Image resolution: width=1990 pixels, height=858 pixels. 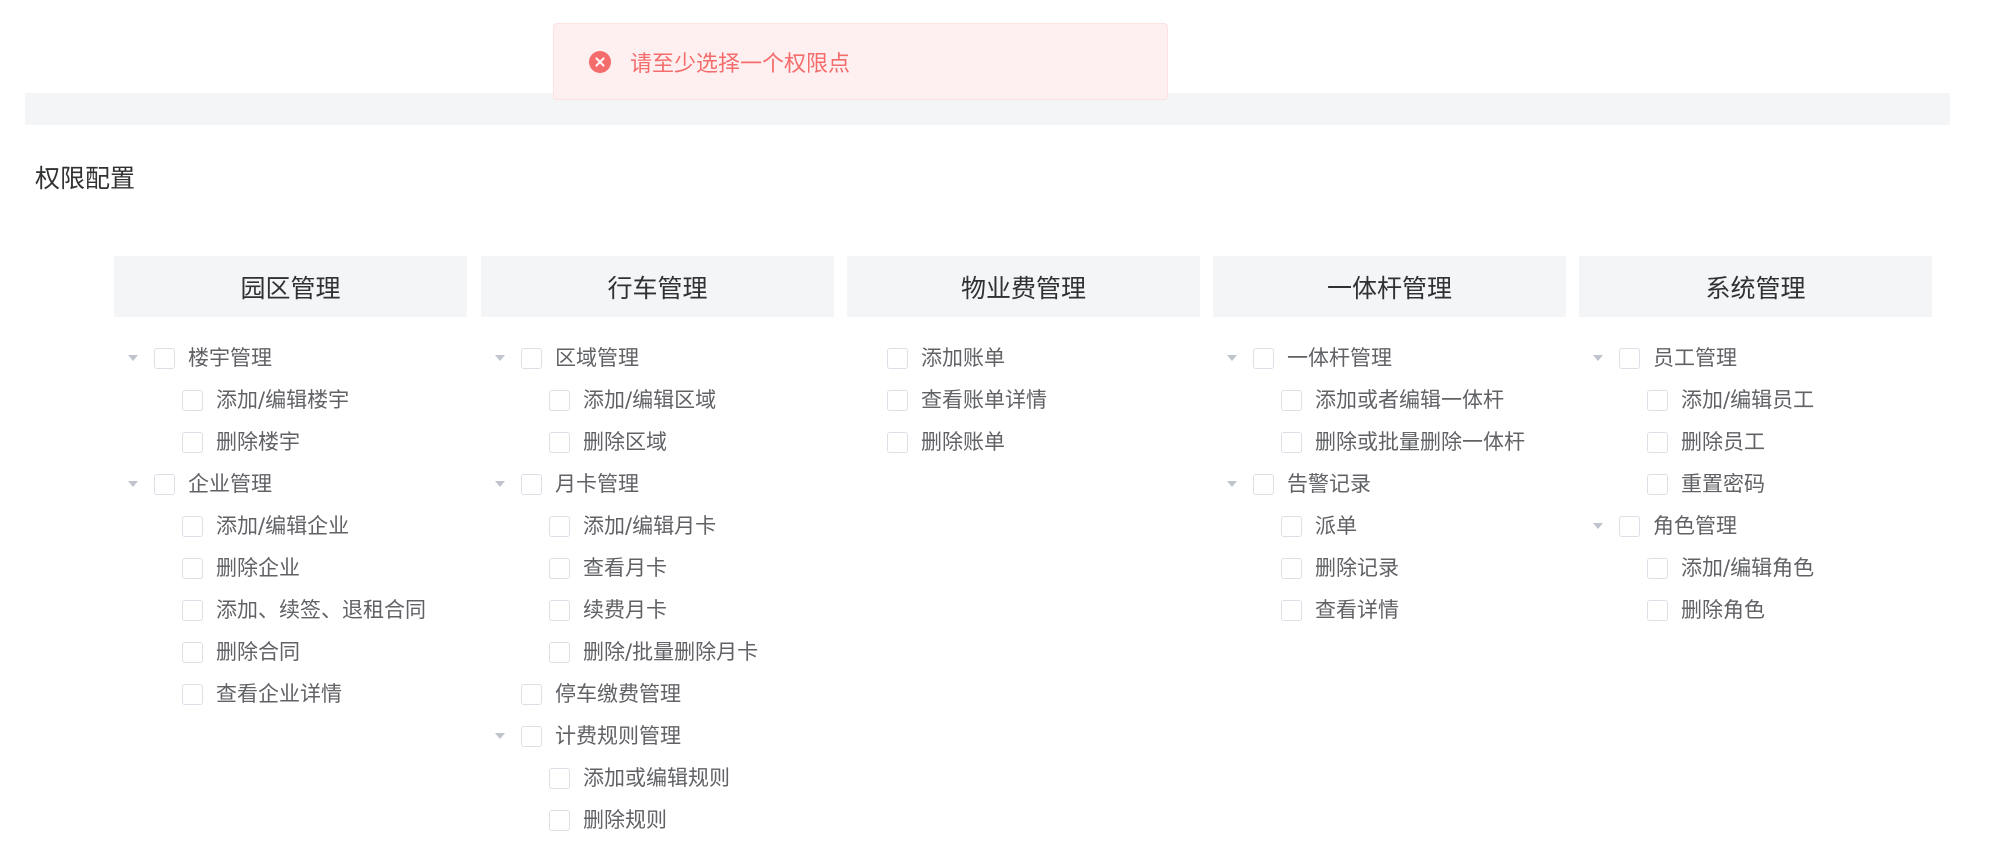 What do you see at coordinates (1389, 526) in the screenshot?
I see `tree-leaf: 派单` at bounding box center [1389, 526].